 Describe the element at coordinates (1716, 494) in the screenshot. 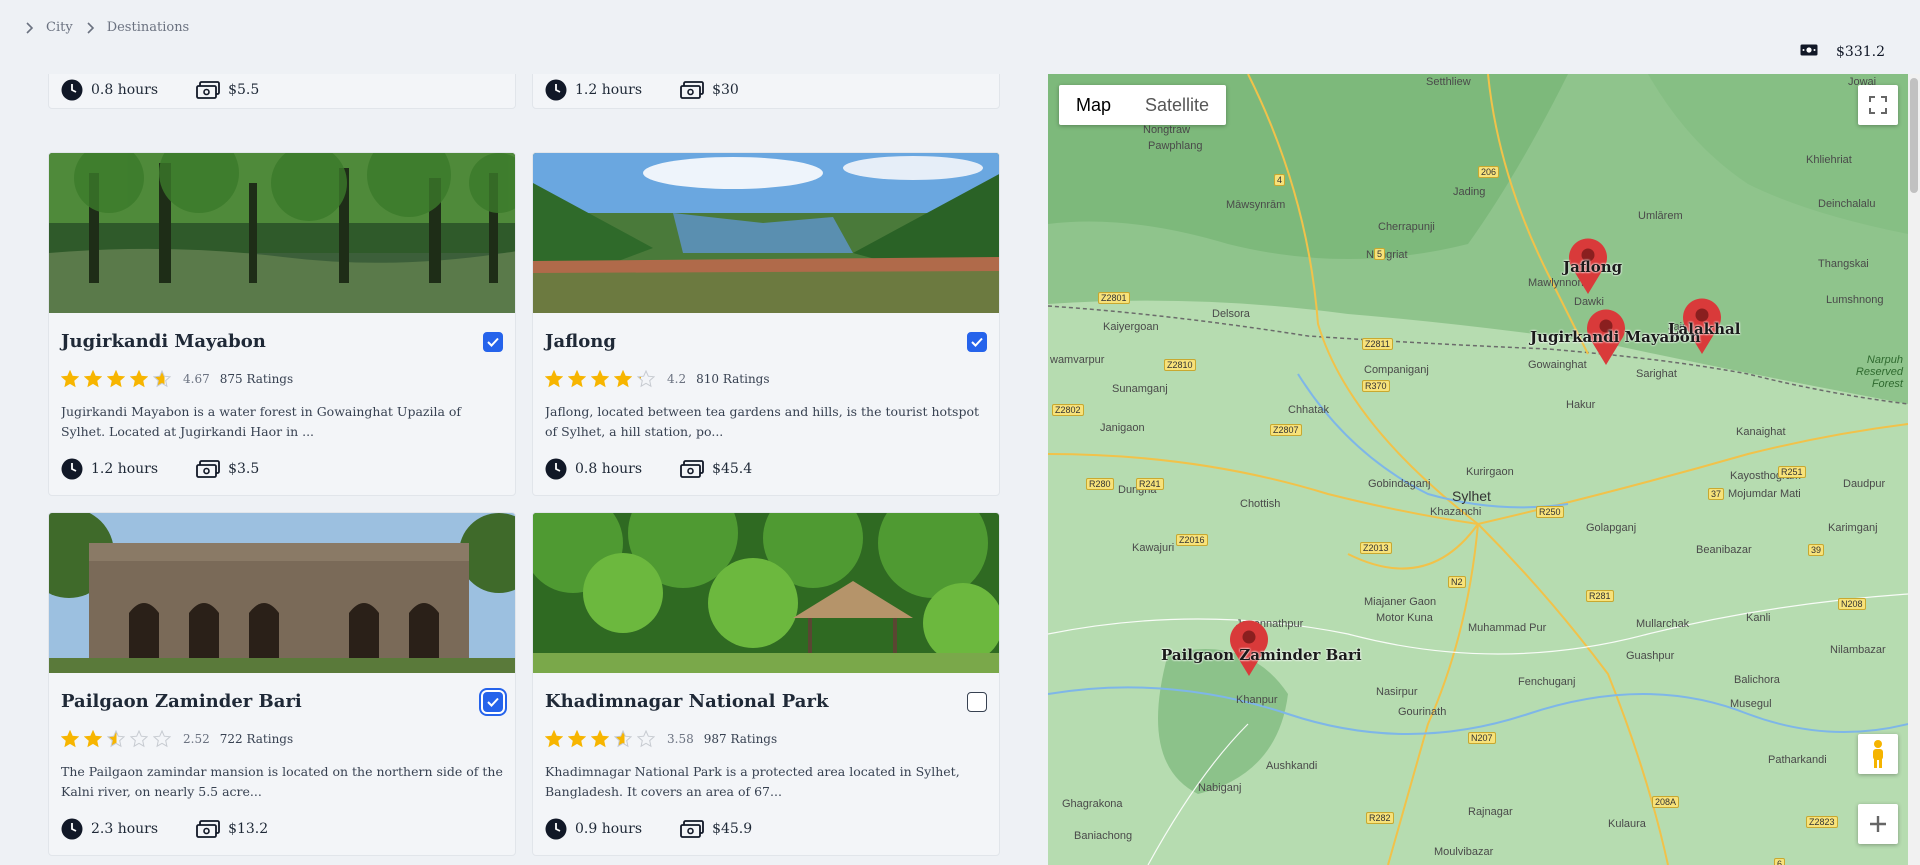

I see `road-shield: 37` at that location.